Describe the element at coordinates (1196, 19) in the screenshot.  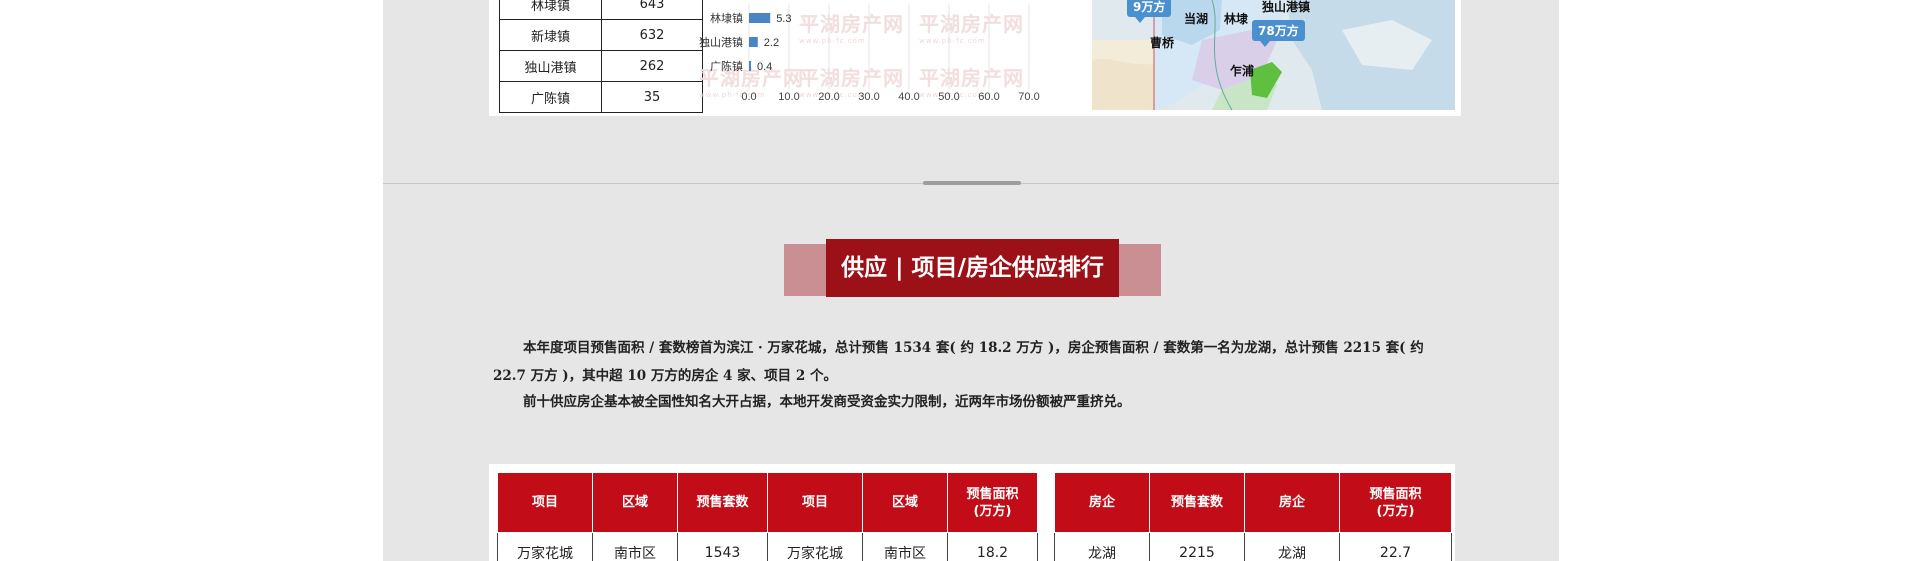
I see `map-label-0: 当湖` at that location.